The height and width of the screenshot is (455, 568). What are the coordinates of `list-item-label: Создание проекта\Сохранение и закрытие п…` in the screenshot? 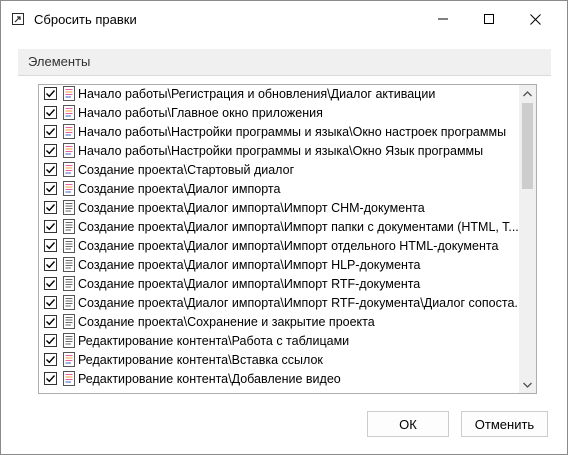 It's located at (226, 322).